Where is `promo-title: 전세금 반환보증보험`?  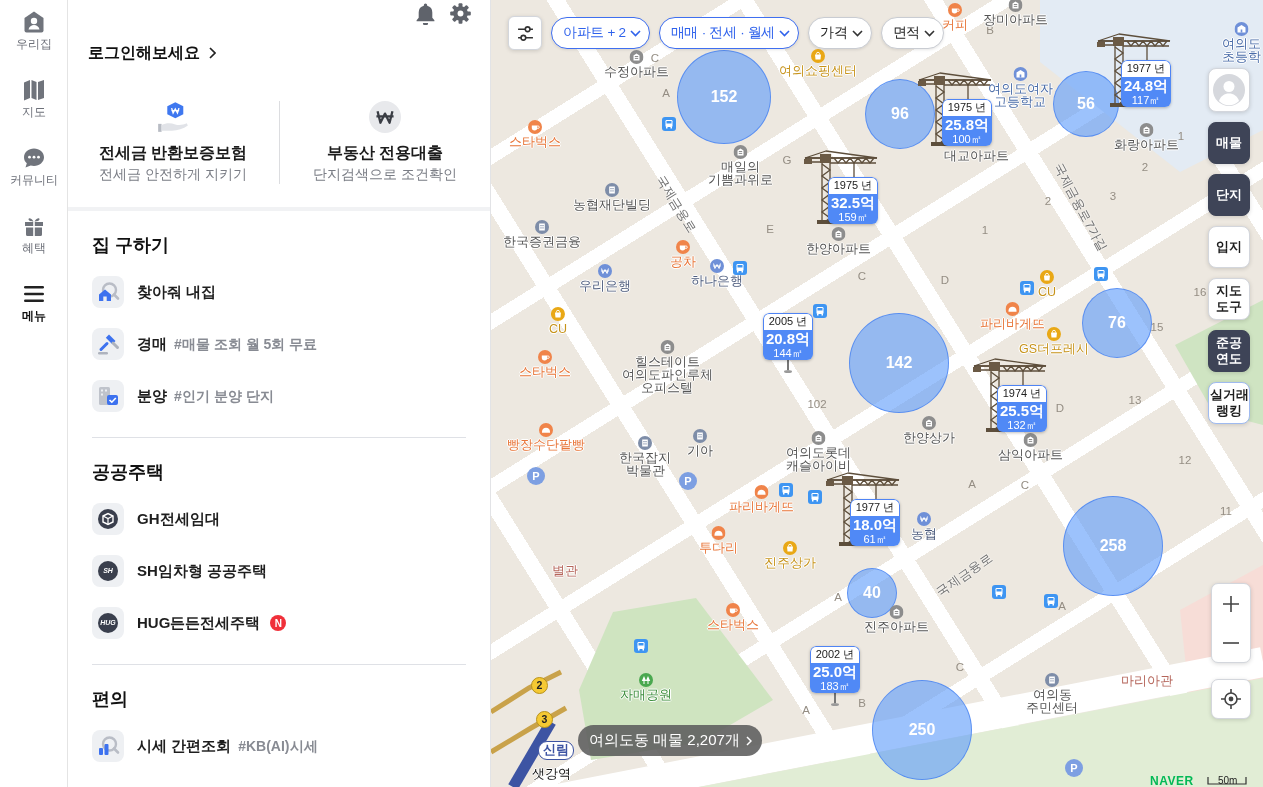 promo-title: 전세금 반환보증보험 is located at coordinates (173, 152).